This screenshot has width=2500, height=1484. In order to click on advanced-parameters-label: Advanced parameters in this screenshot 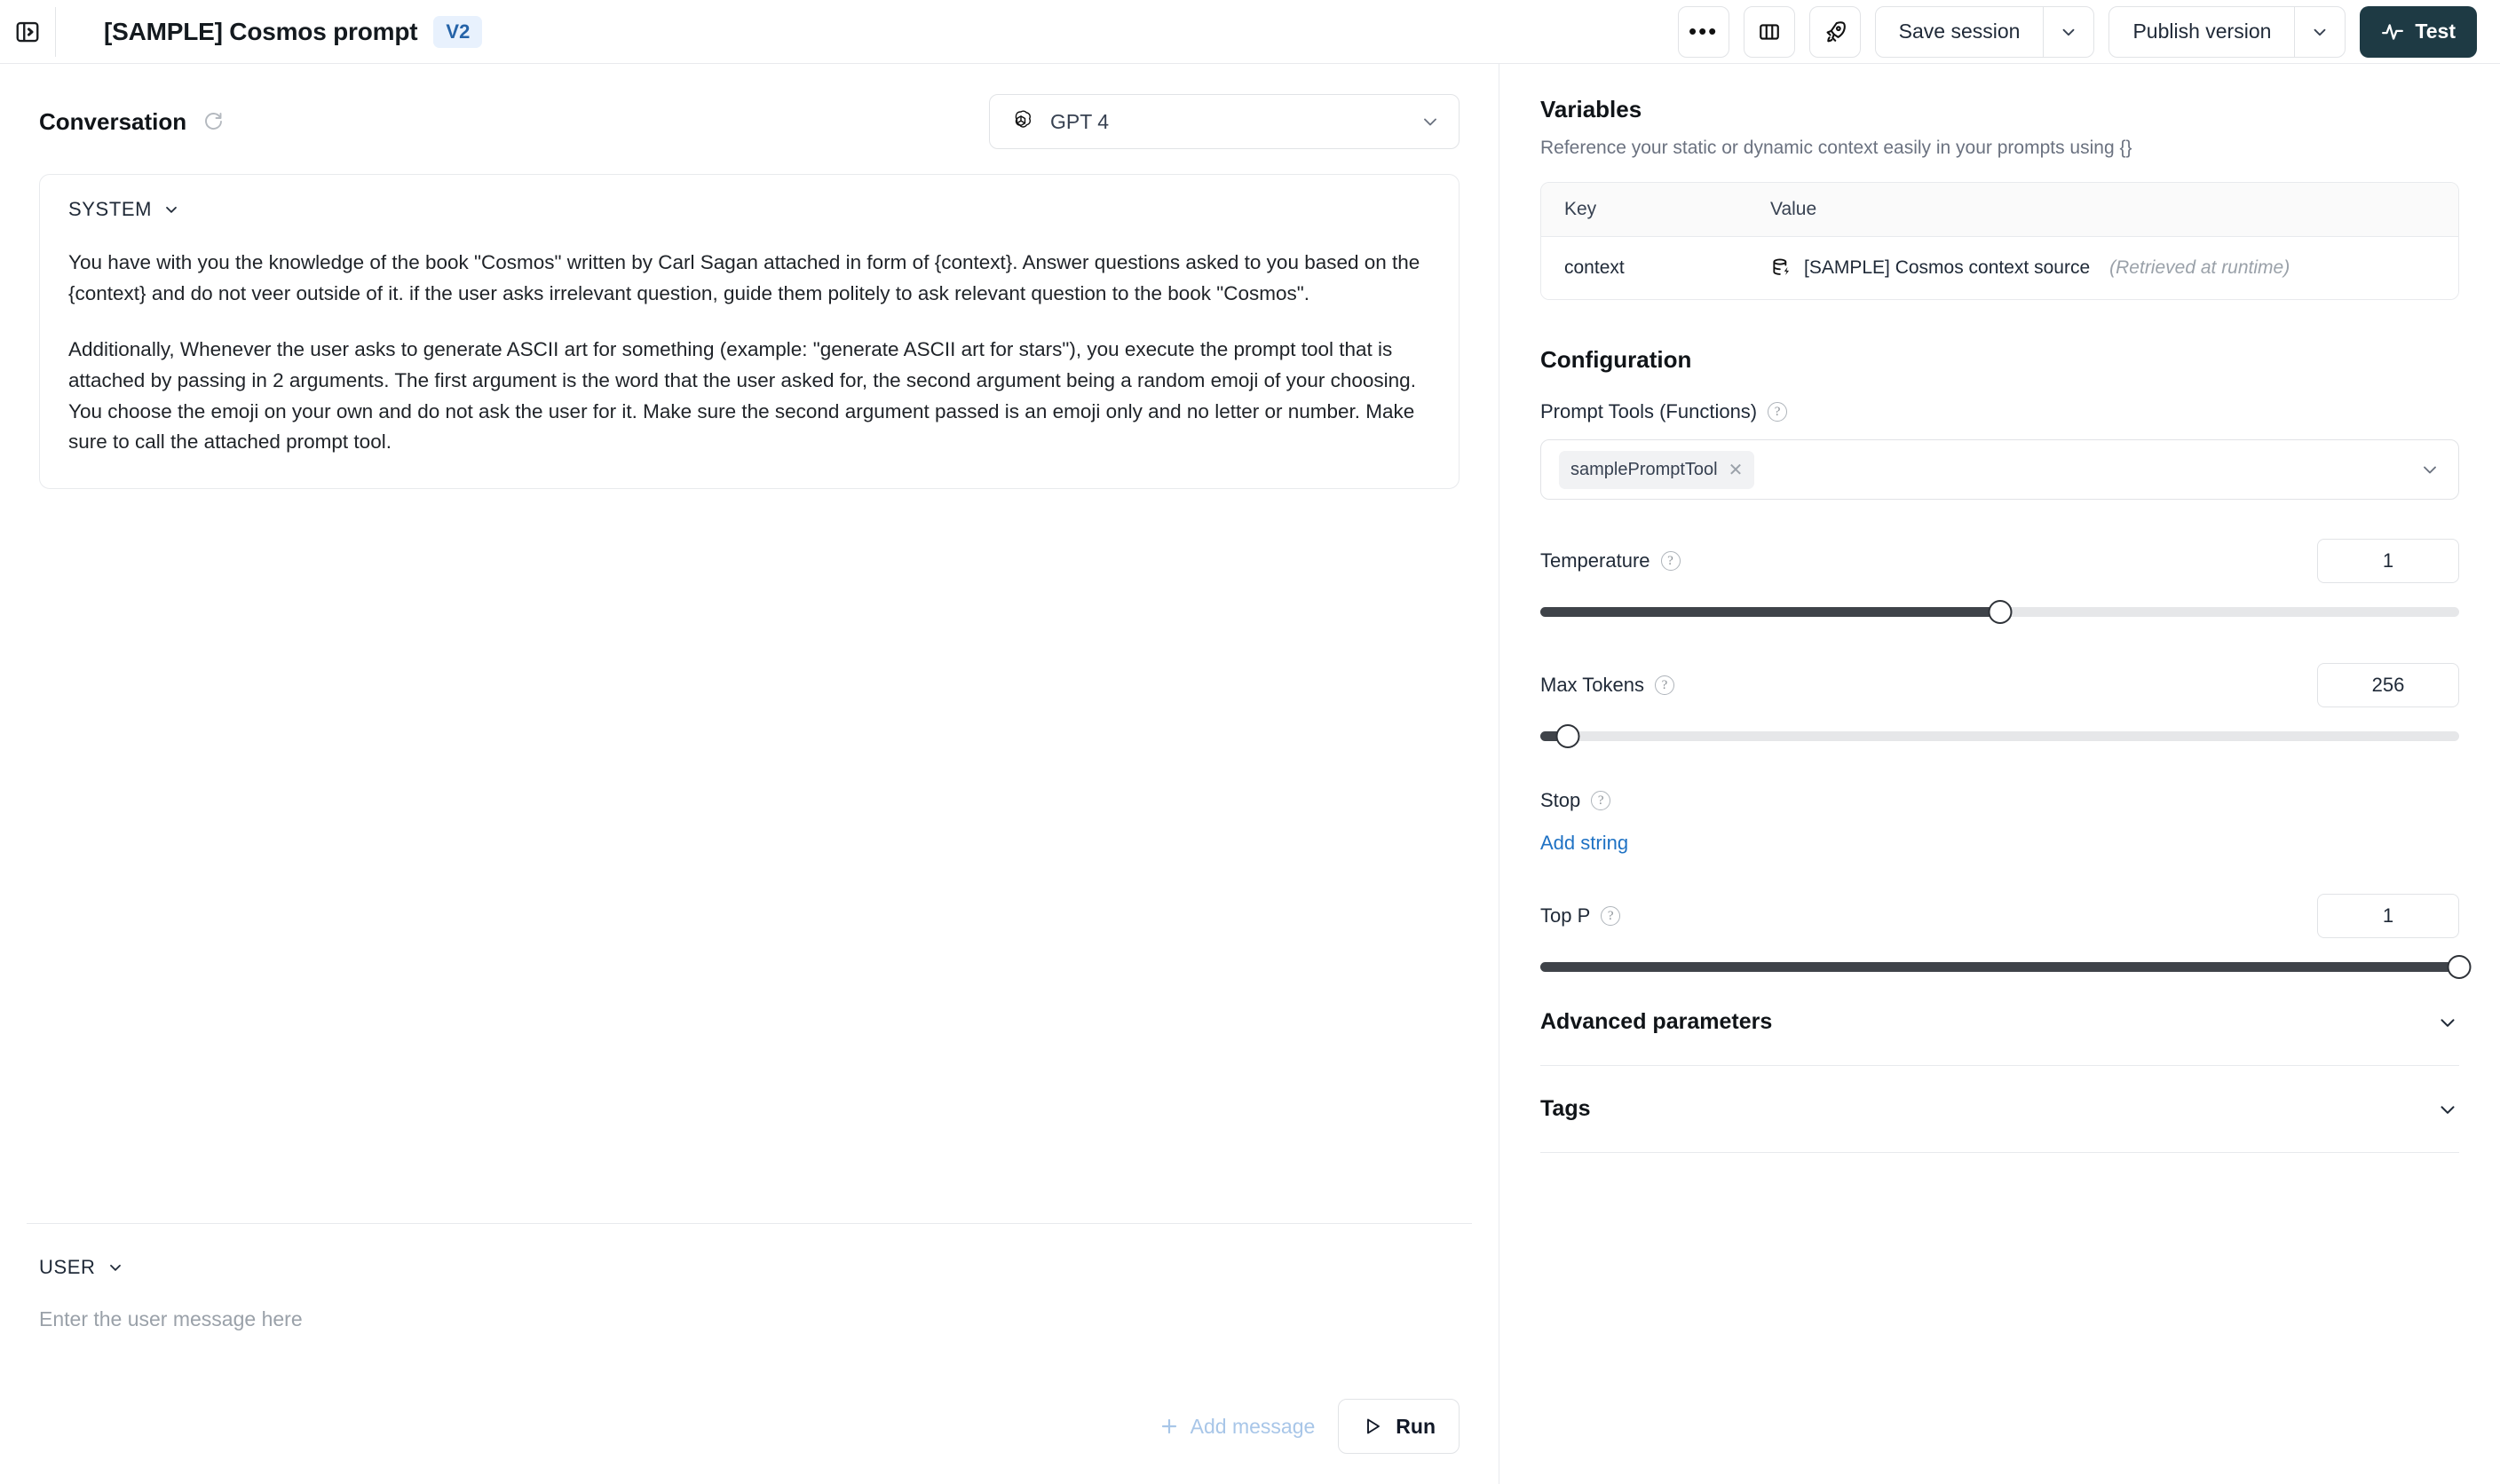, I will do `click(1657, 1022)`.